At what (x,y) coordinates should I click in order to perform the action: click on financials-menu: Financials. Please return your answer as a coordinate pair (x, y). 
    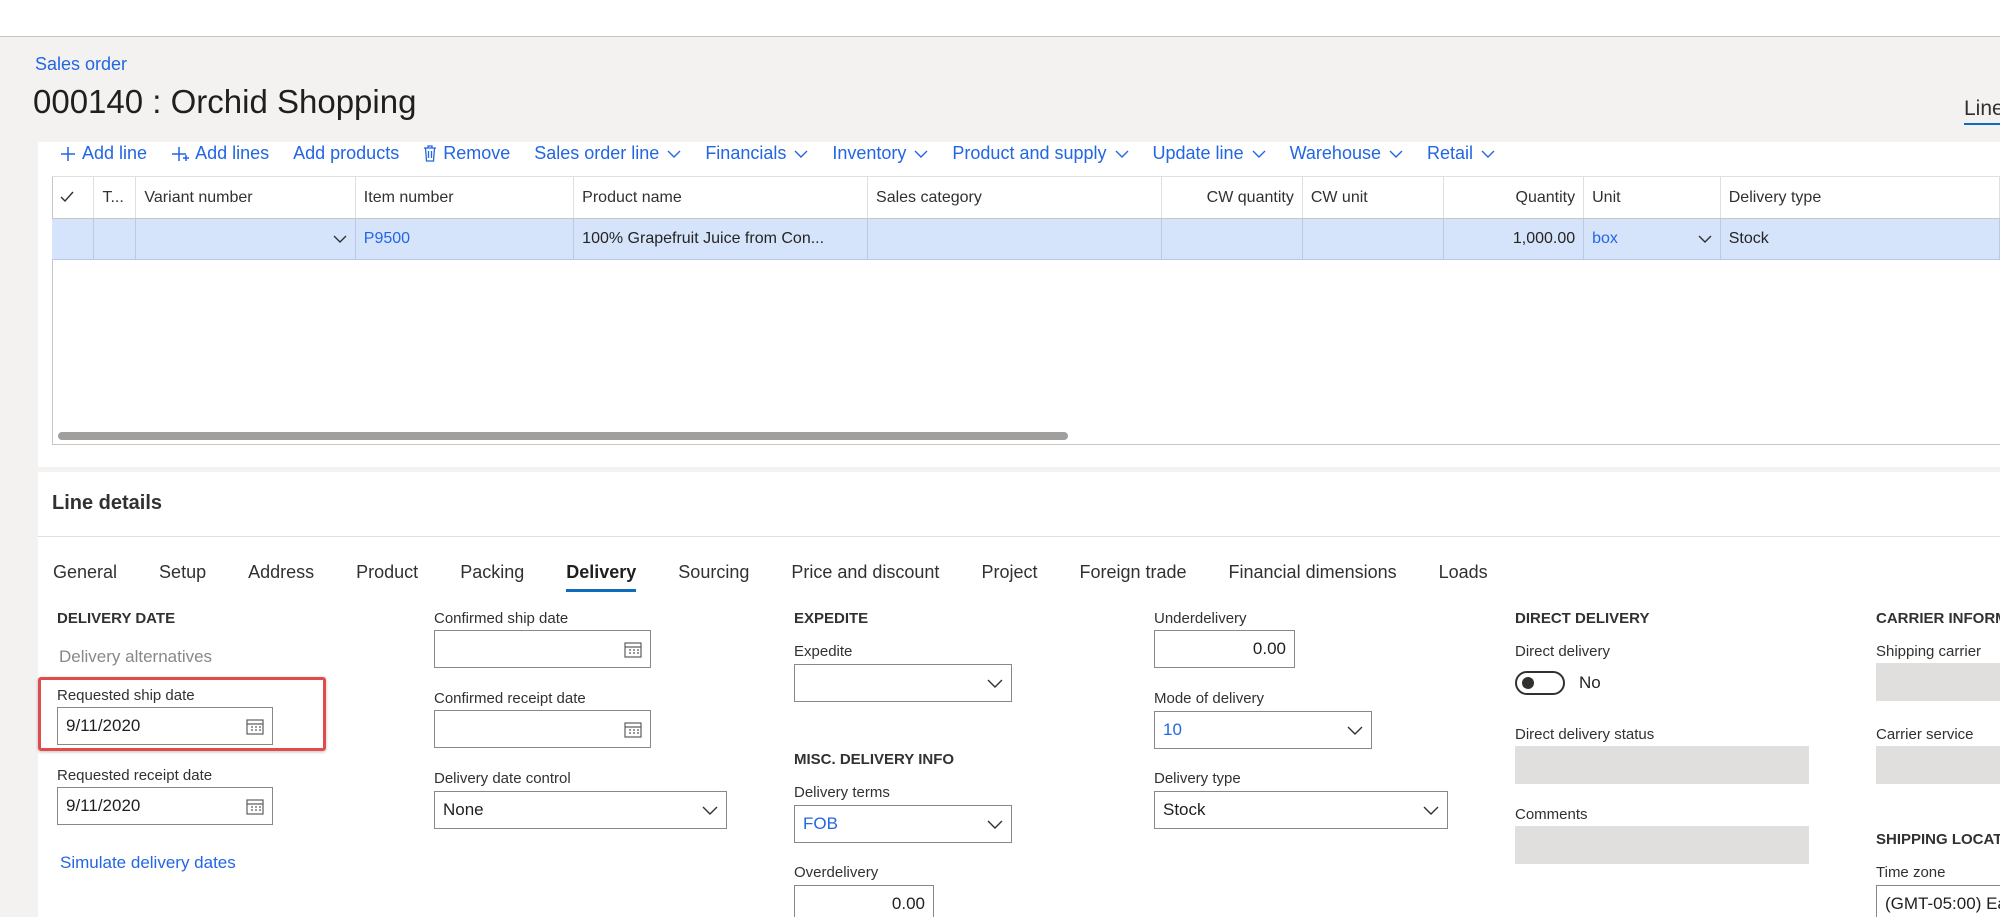
    Looking at the image, I should click on (756, 153).